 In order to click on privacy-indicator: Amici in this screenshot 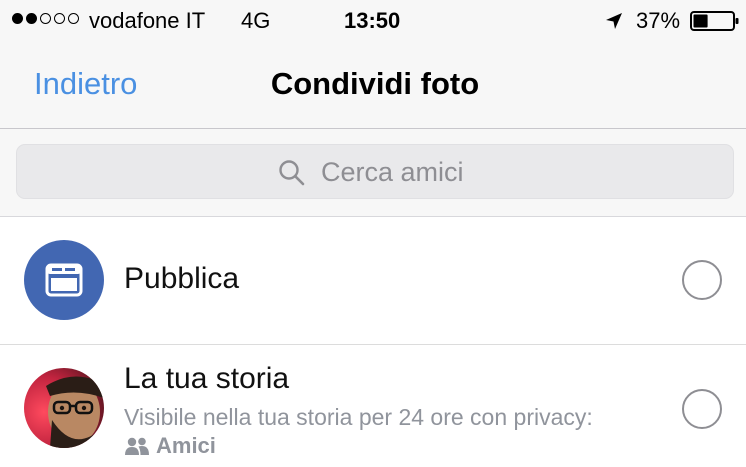, I will do `click(170, 446)`.